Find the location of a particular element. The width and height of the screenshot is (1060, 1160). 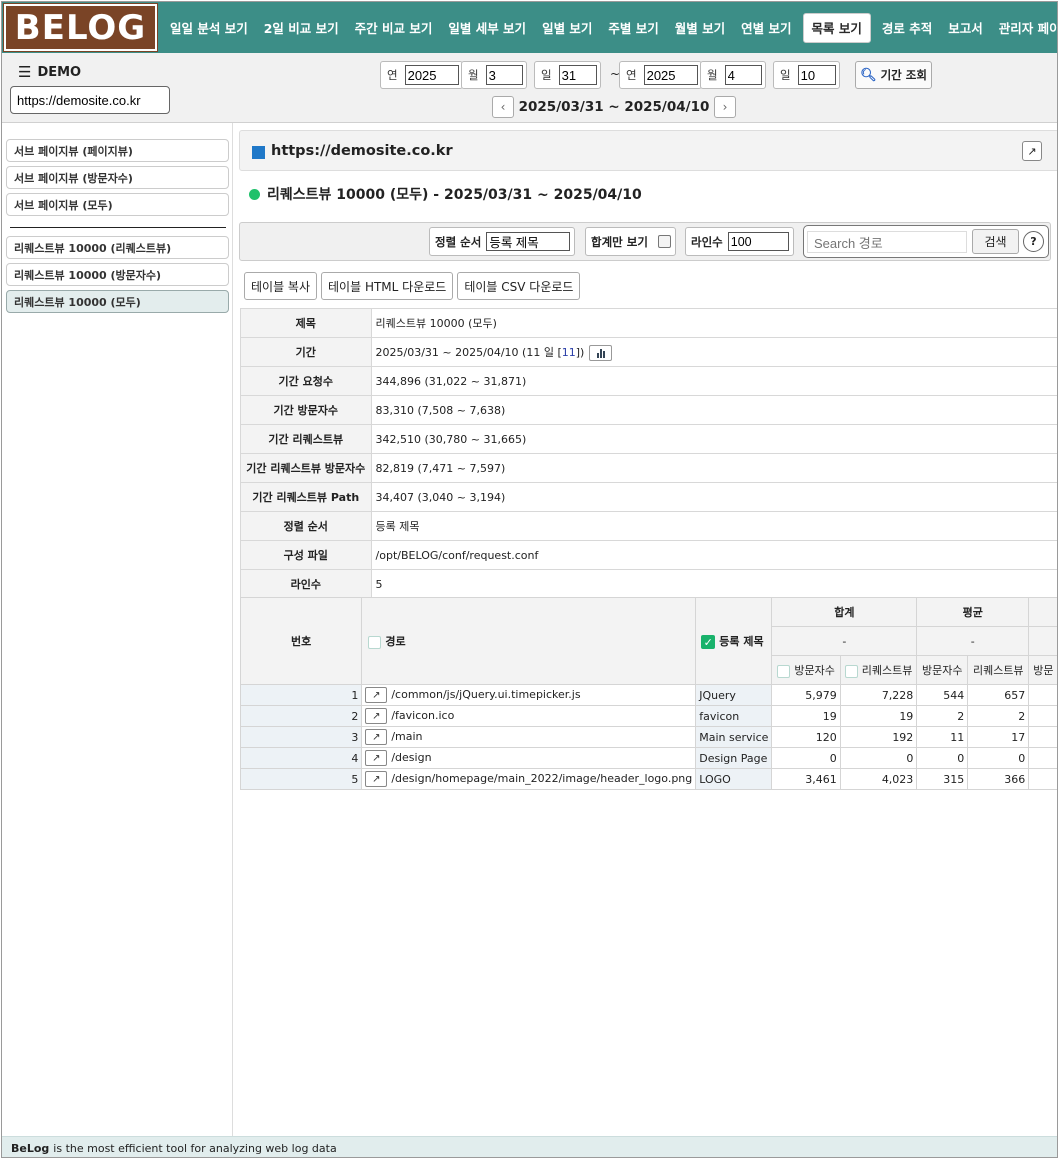

nav-list-view: 목록 보기 is located at coordinates (836, 27).